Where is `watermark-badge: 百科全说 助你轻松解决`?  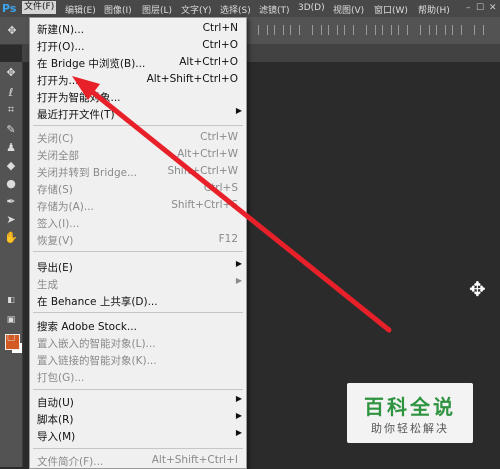
watermark-badge: 百科全说 助你轻松解决 is located at coordinates (410, 413).